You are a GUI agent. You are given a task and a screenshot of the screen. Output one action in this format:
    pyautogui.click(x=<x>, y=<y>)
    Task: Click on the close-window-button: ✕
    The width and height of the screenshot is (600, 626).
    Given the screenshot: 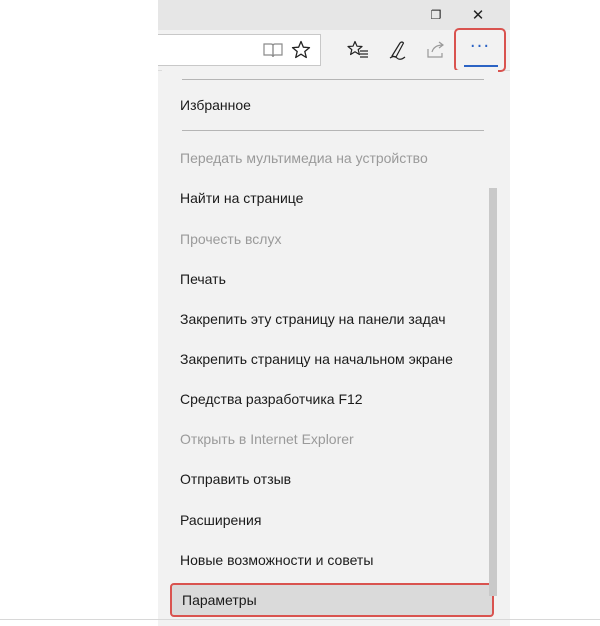 What is the action you would take?
    pyautogui.click(x=478, y=15)
    